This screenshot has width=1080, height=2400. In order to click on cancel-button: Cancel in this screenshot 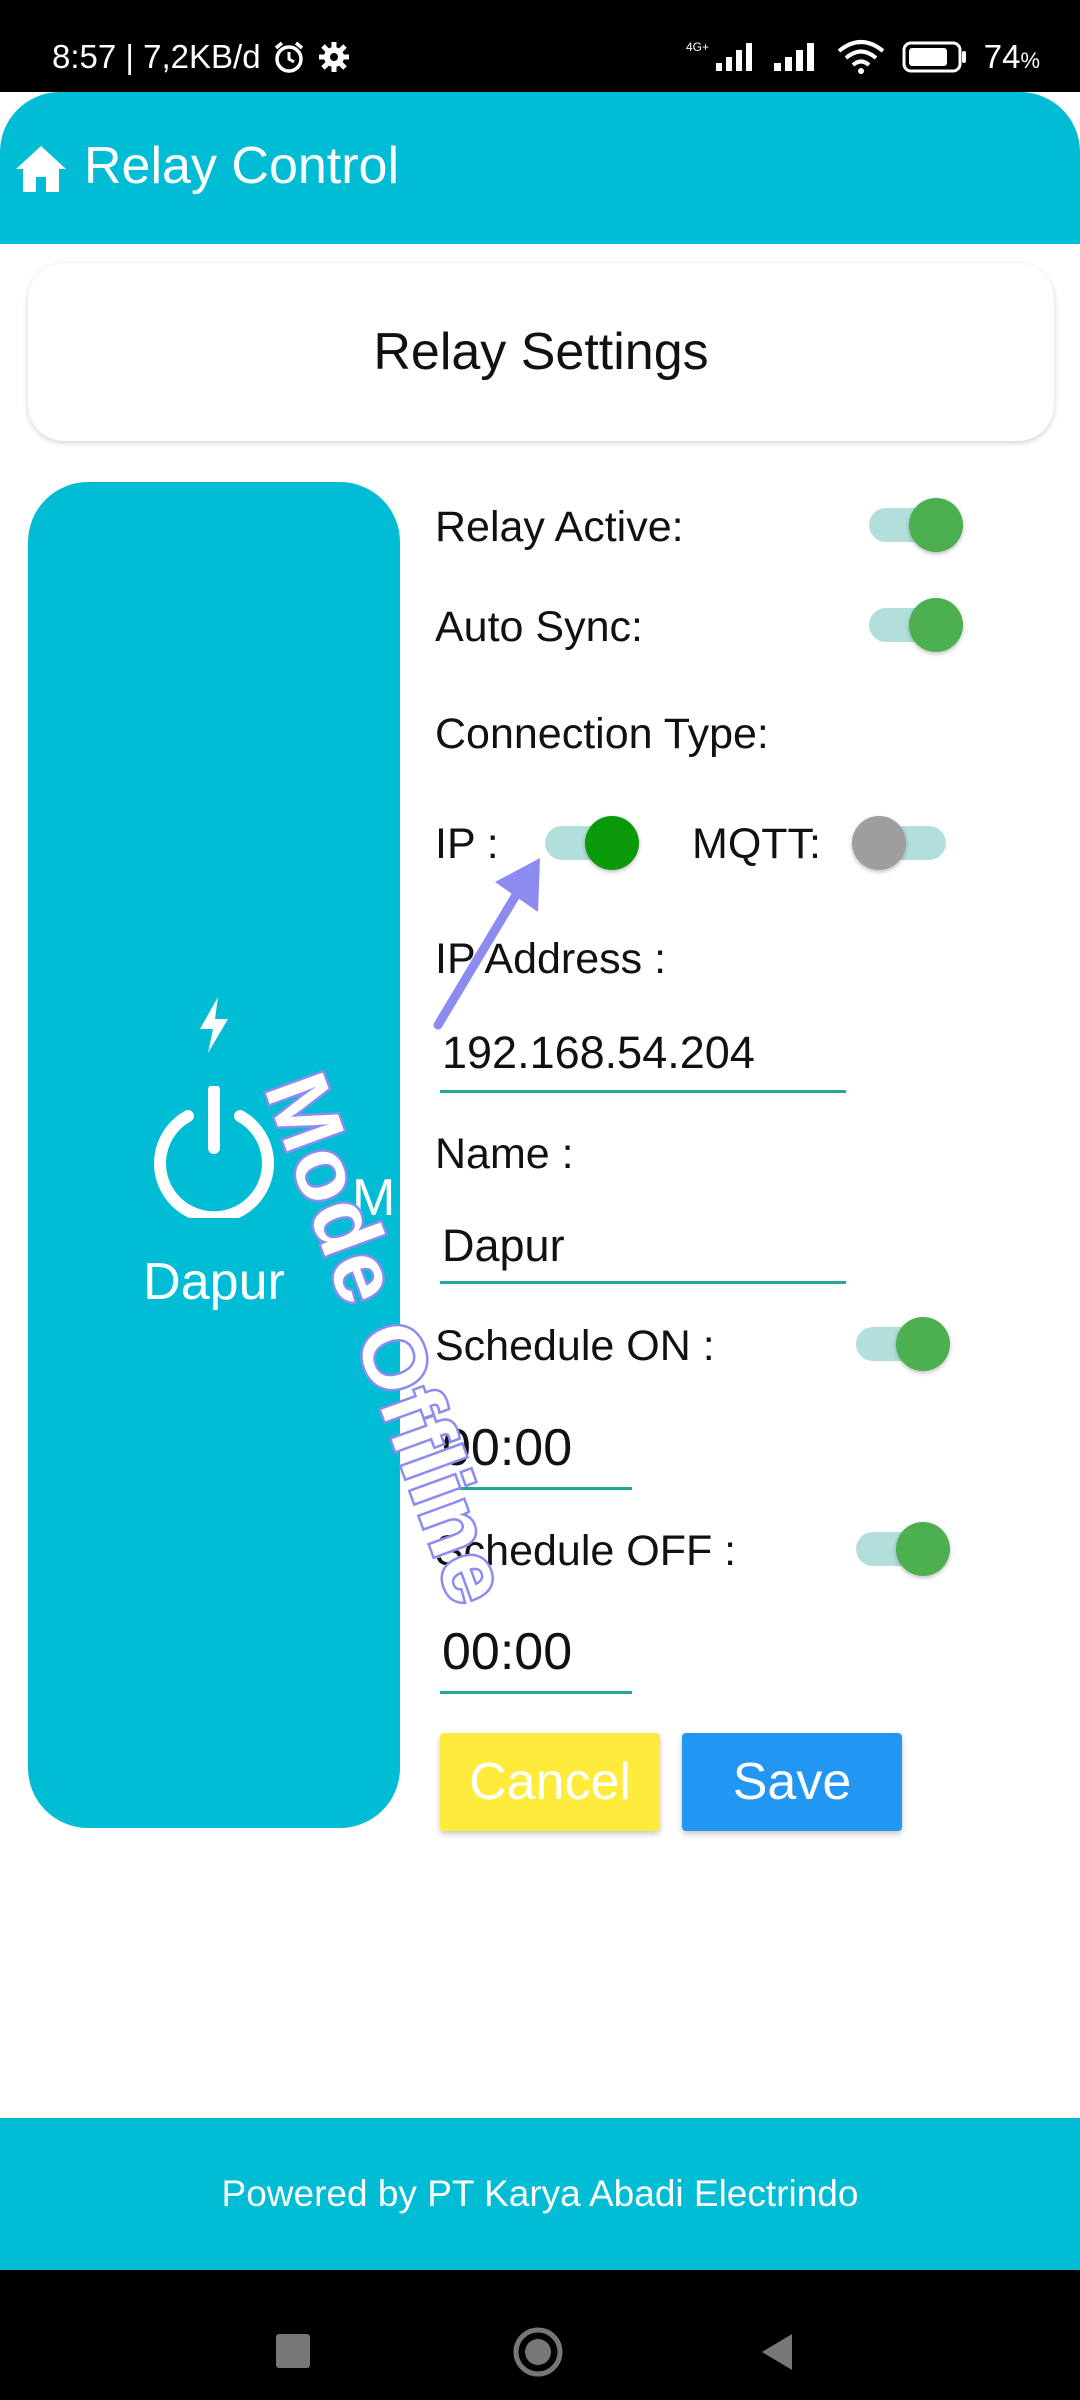, I will do `click(550, 1782)`.